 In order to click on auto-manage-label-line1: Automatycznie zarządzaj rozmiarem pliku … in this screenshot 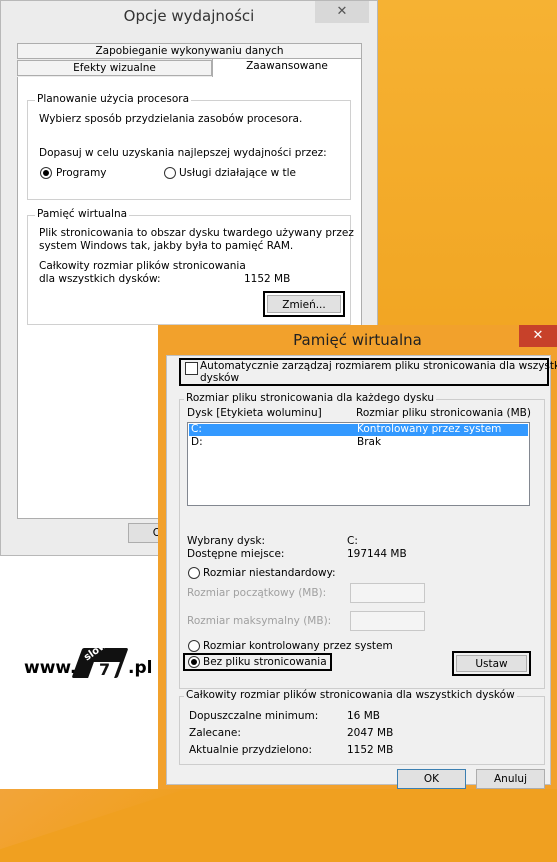, I will do `click(378, 366)`.